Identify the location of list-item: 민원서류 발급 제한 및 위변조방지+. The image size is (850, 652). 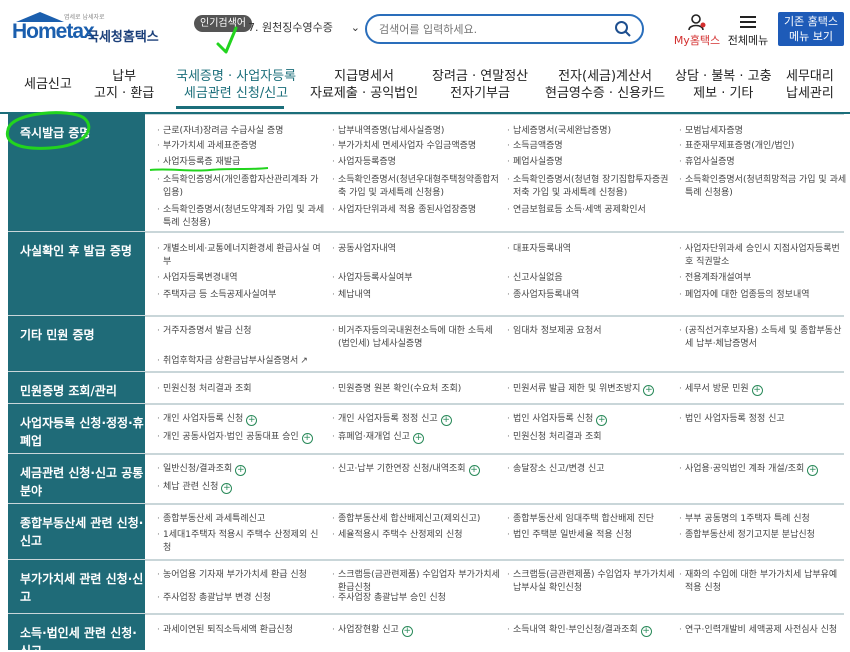
(590, 389).